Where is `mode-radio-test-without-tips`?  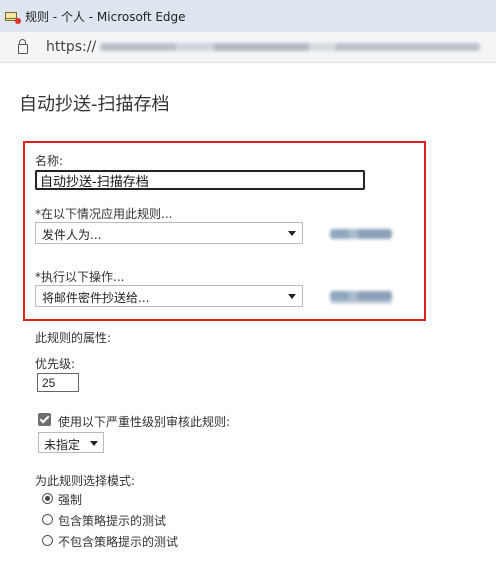
mode-radio-test-without-tips is located at coordinates (47, 540).